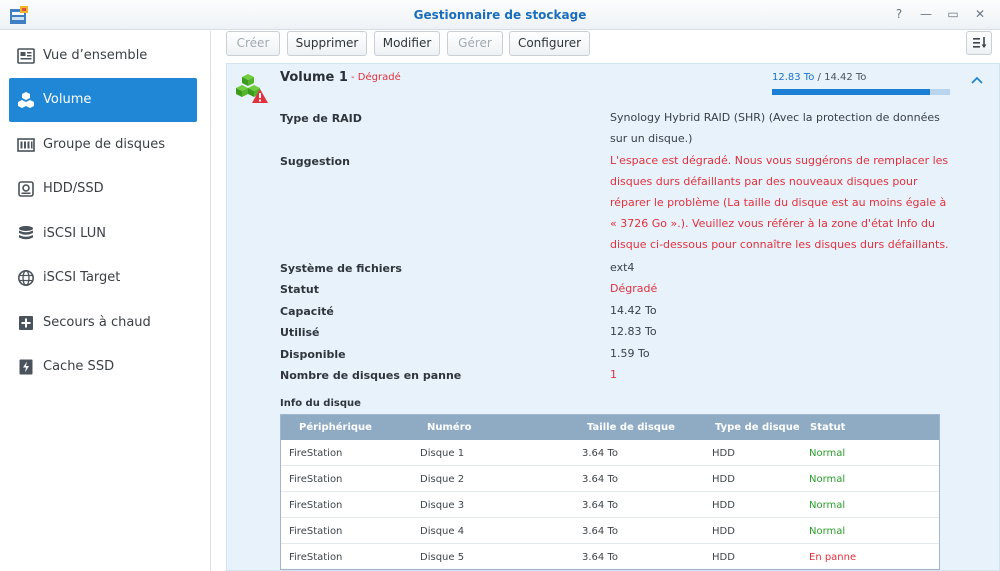 Image resolution: width=1000 pixels, height=571 pixels. I want to click on sidebar-item-label: Groupe de disques, so click(104, 144).